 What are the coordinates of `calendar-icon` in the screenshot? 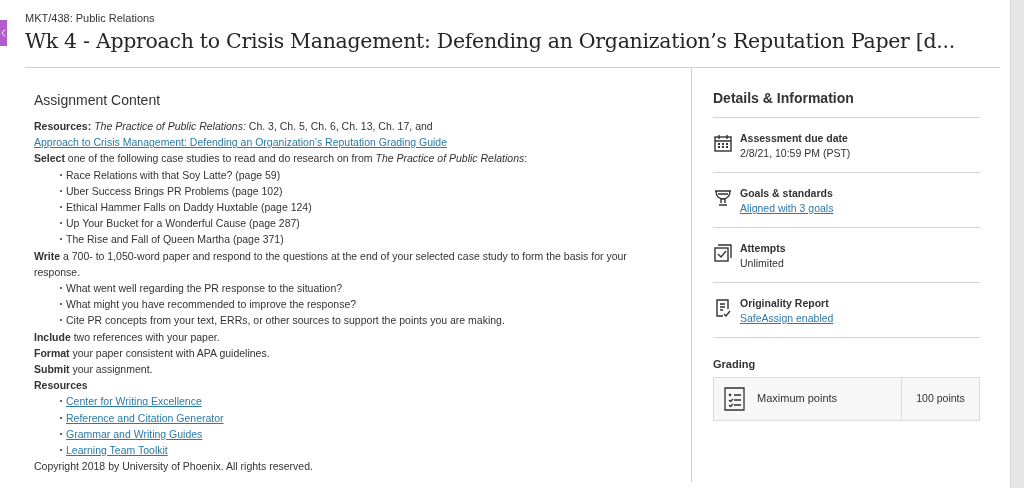 It's located at (723, 143).